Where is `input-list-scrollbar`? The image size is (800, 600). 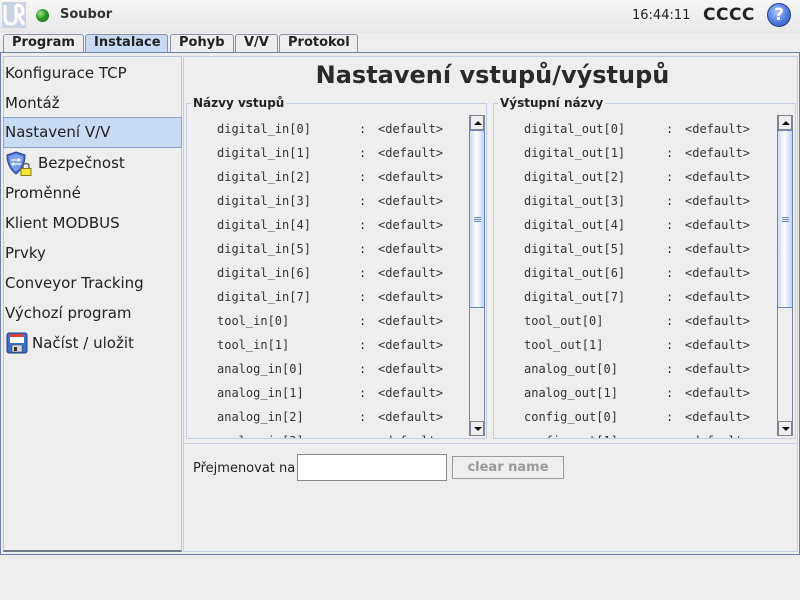
input-list-scrollbar is located at coordinates (477, 275).